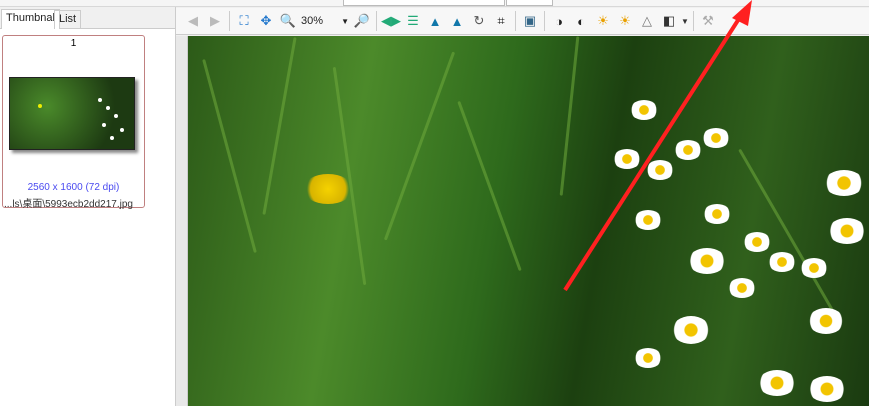 Image resolution: width=869 pixels, height=406 pixels. Describe the element at coordinates (72, 113) in the screenshot. I see `thumbnail-image` at that location.